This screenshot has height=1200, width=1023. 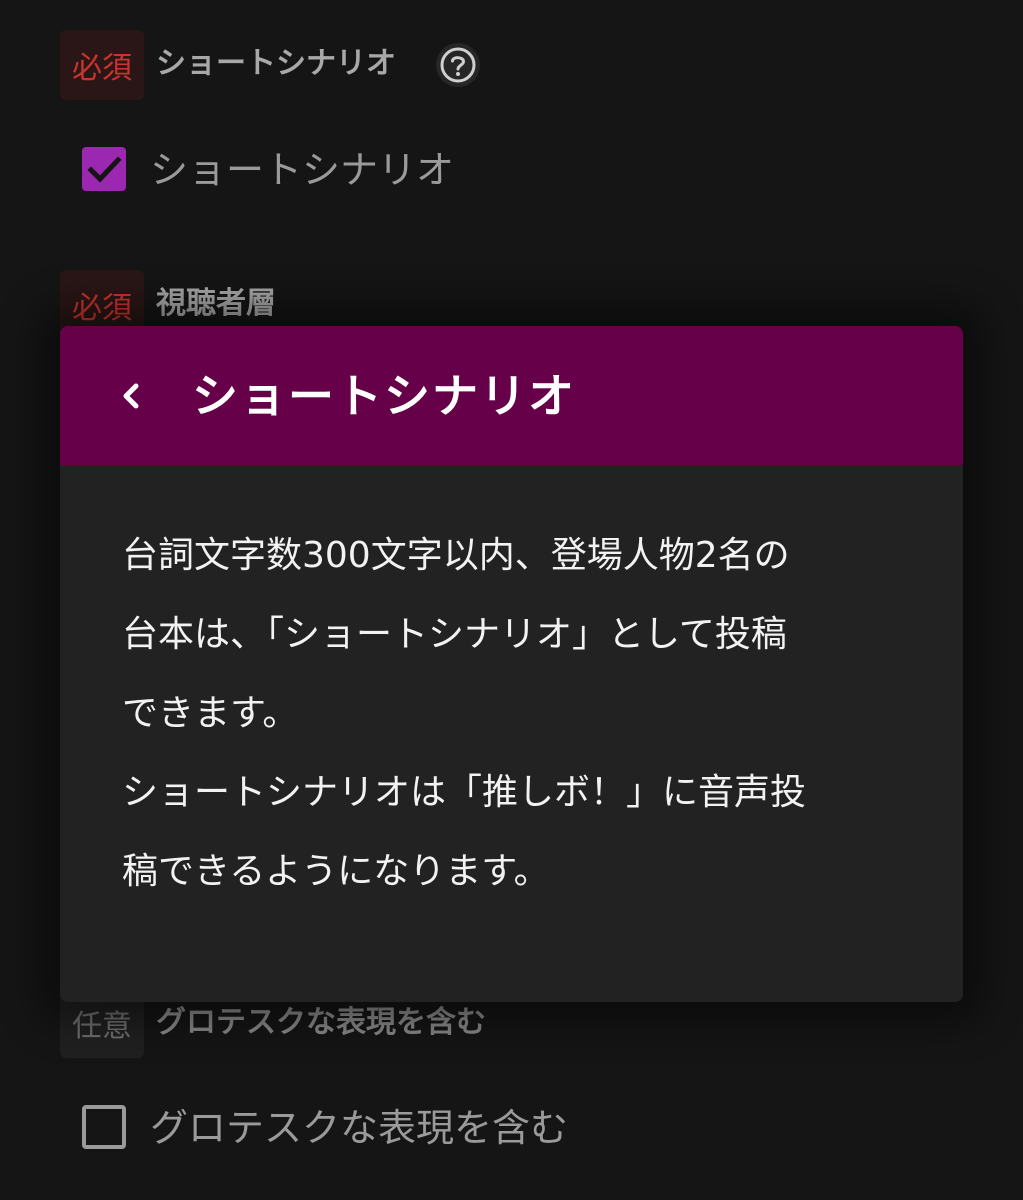 I want to click on modal-body-line: 稿できるようになります。, so click(x=336, y=871).